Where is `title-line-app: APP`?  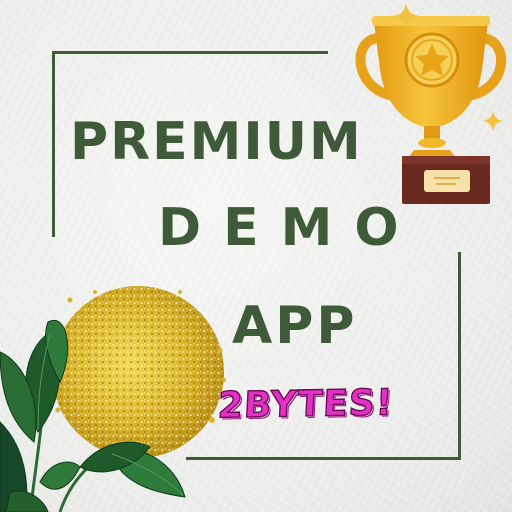 title-line-app: APP is located at coordinates (295, 326).